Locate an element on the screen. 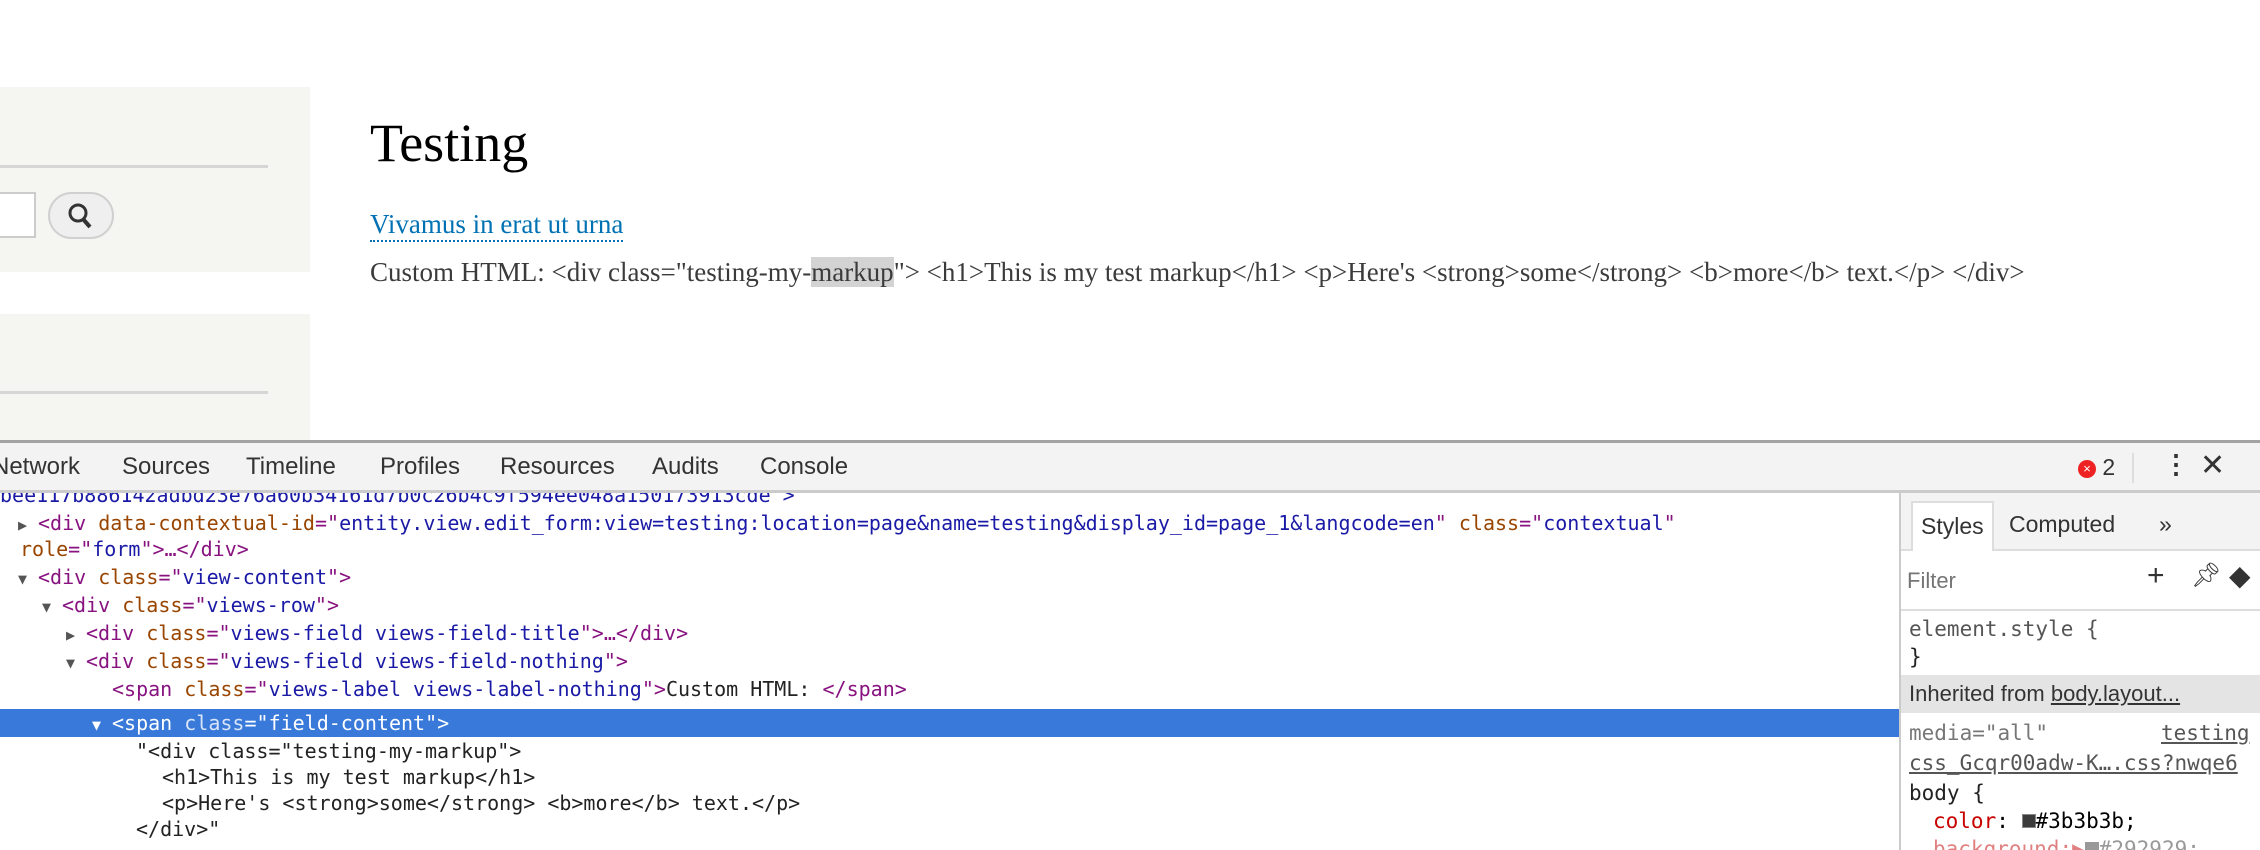 The width and height of the screenshot is (2260, 850). property-name: color is located at coordinates (1965, 821).